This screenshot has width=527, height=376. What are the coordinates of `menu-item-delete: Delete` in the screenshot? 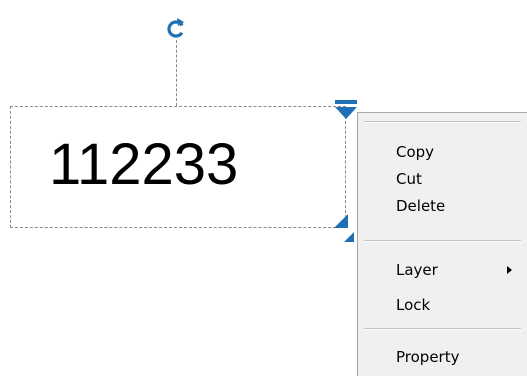 It's located at (442, 206).